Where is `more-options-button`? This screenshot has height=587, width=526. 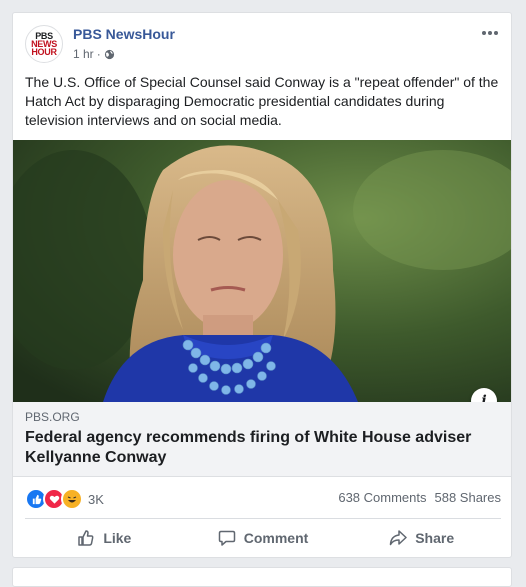
more-options-button is located at coordinates (490, 35).